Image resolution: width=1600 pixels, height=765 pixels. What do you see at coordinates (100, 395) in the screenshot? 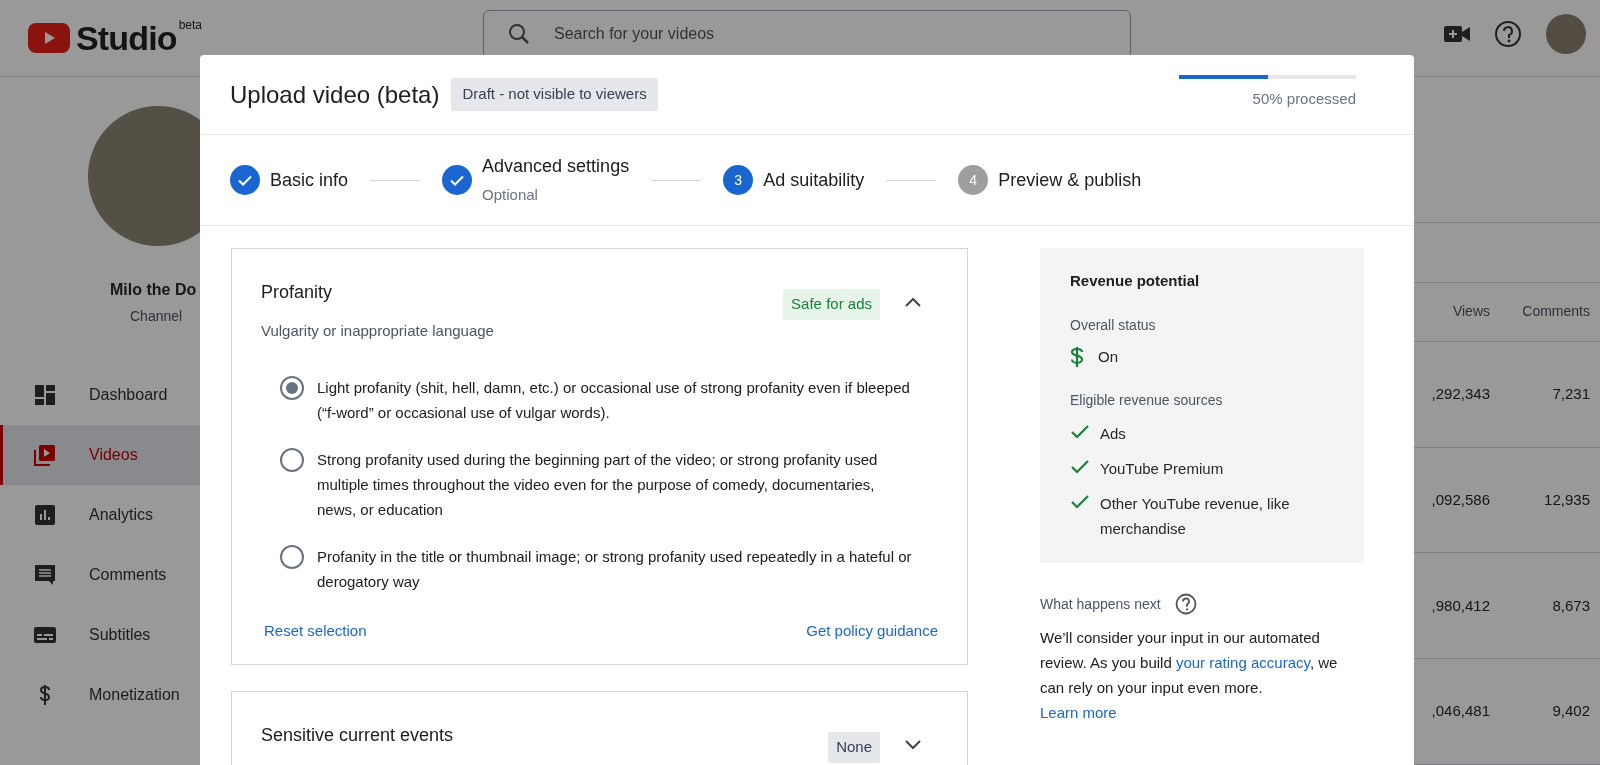
I see `sidebar-item: Dashboard` at bounding box center [100, 395].